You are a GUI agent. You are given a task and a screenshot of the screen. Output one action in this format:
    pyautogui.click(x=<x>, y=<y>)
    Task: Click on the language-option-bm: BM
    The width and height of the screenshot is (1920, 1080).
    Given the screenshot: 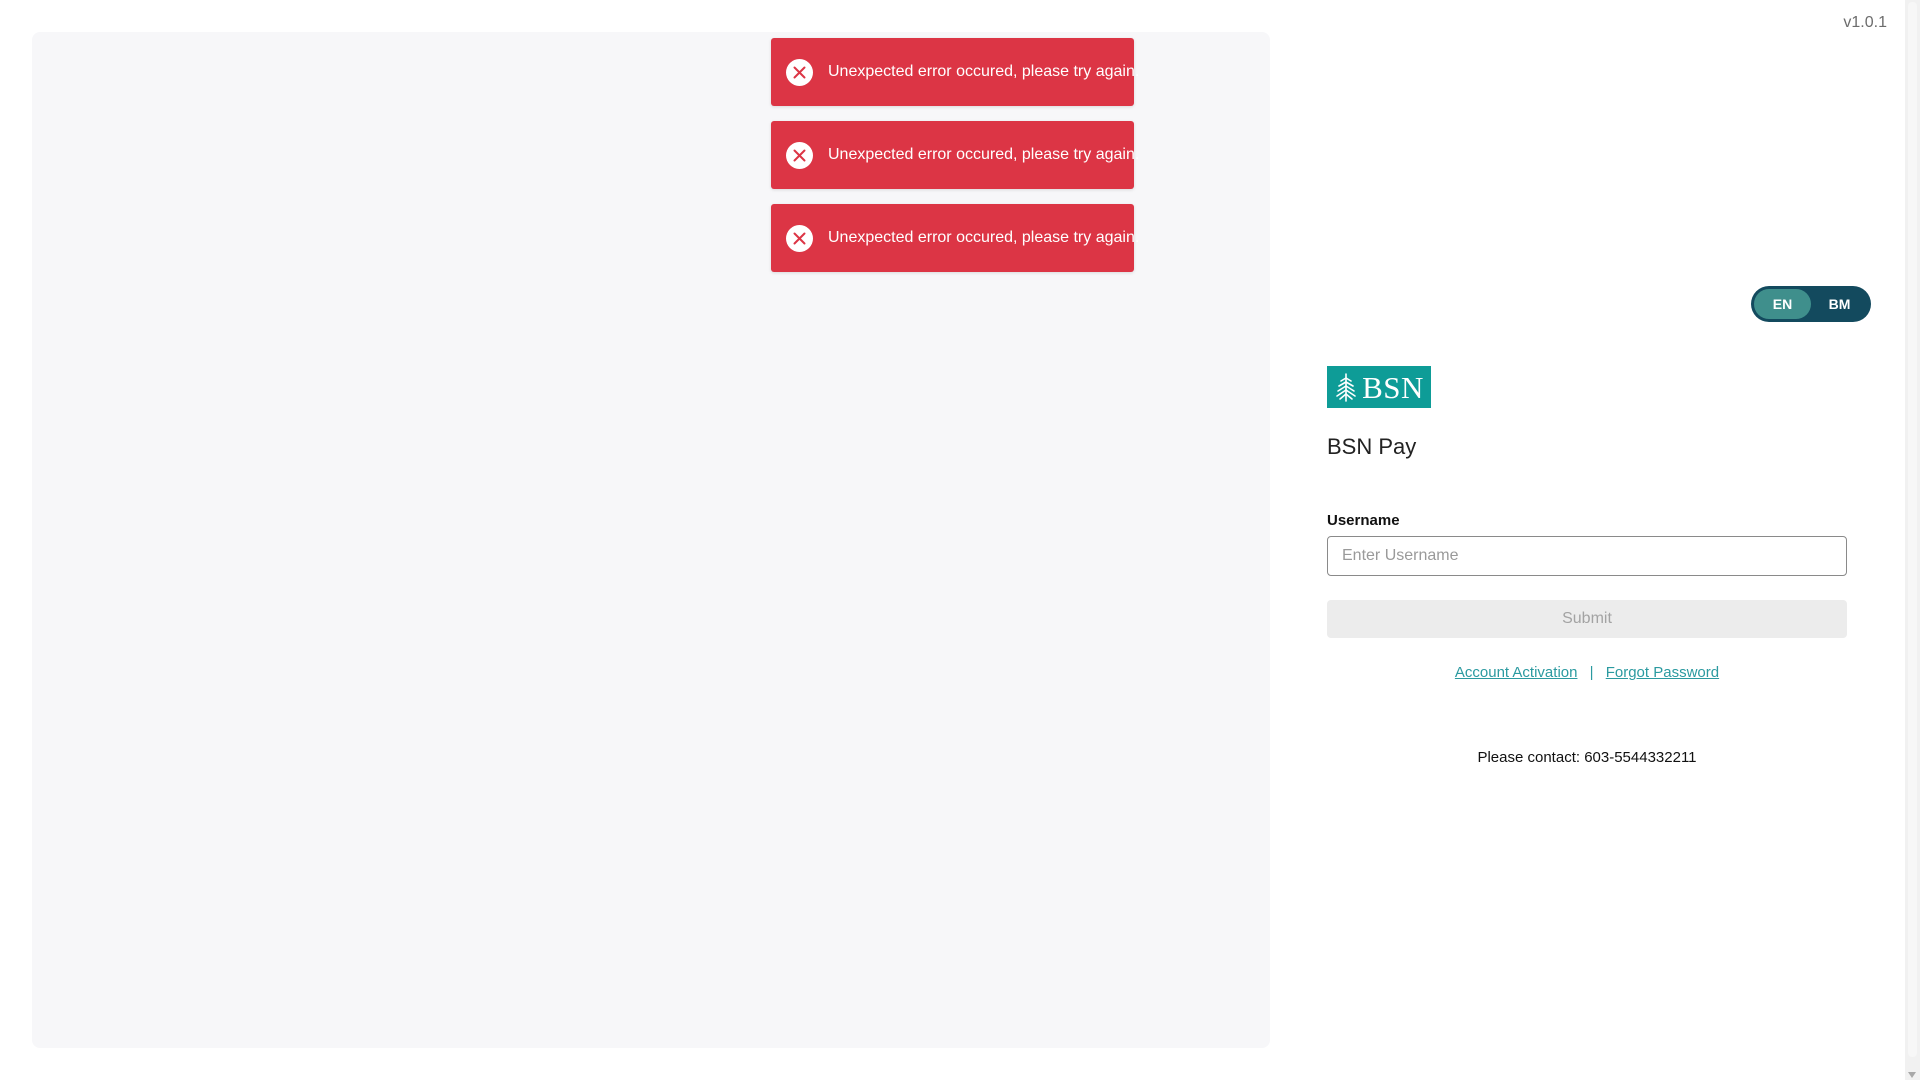 What is the action you would take?
    pyautogui.click(x=1839, y=304)
    